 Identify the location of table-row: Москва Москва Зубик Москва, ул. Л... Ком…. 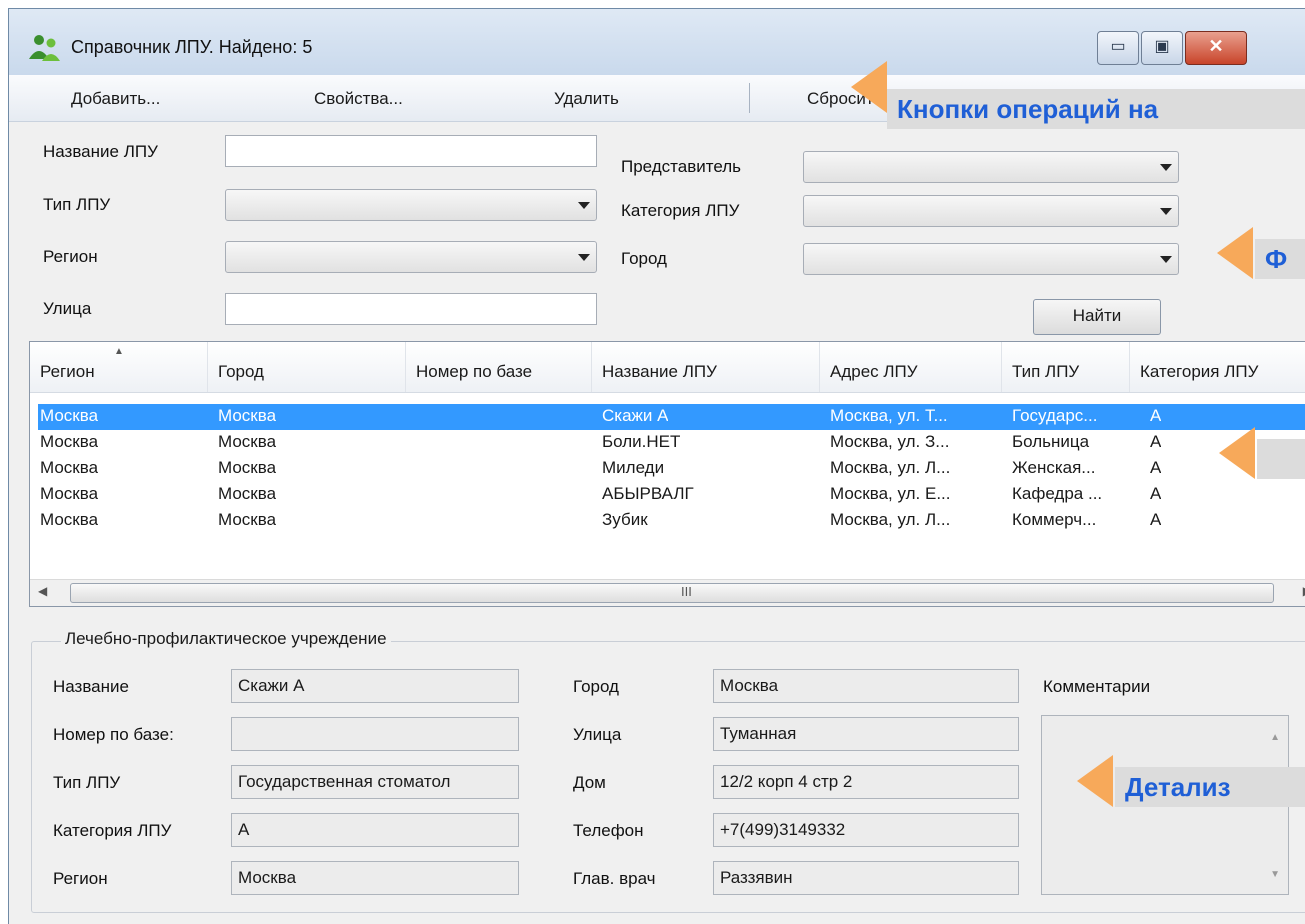
(671, 521).